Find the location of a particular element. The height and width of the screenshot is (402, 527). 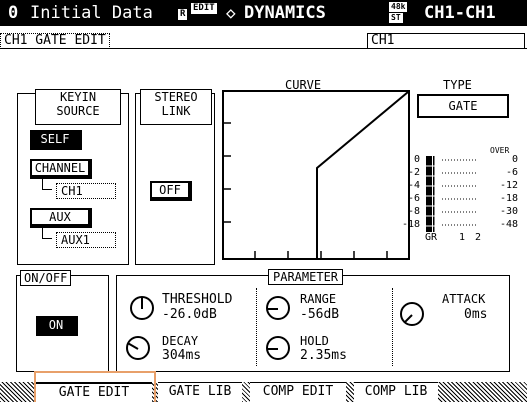

meter-ch2-label: 2 is located at coordinates (478, 237).